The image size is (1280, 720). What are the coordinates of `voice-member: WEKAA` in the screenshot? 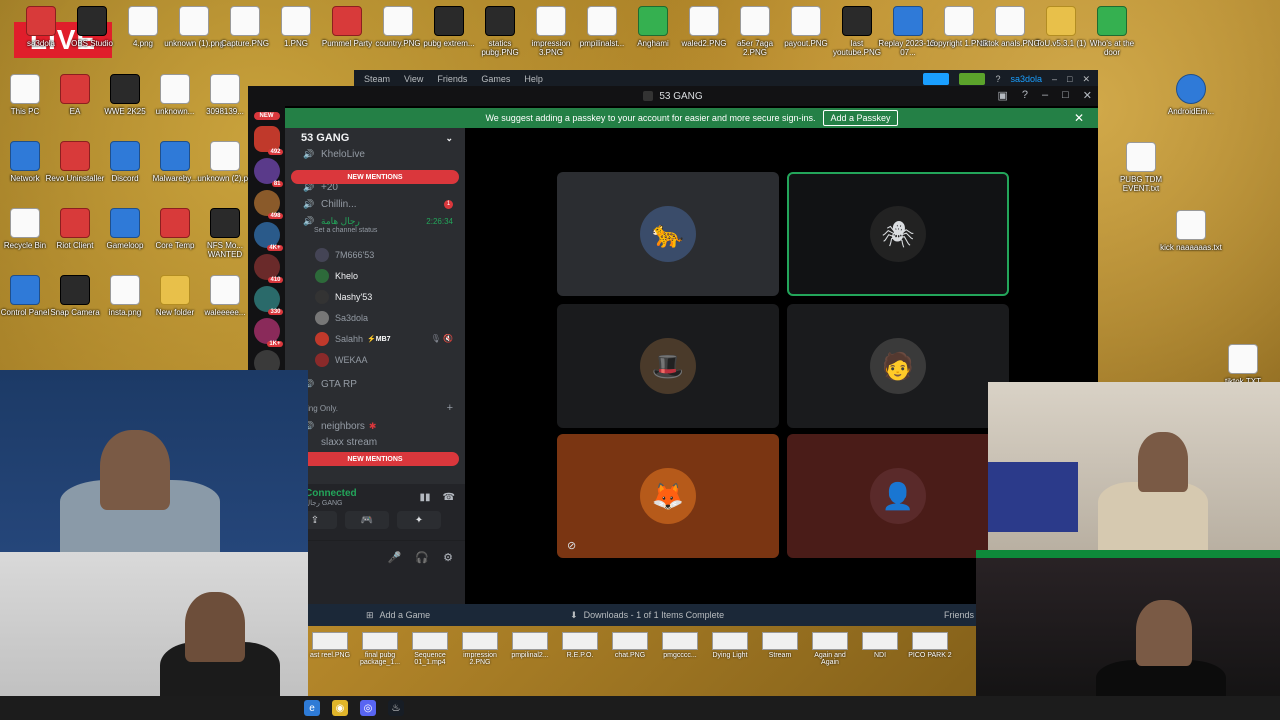 It's located at (375, 359).